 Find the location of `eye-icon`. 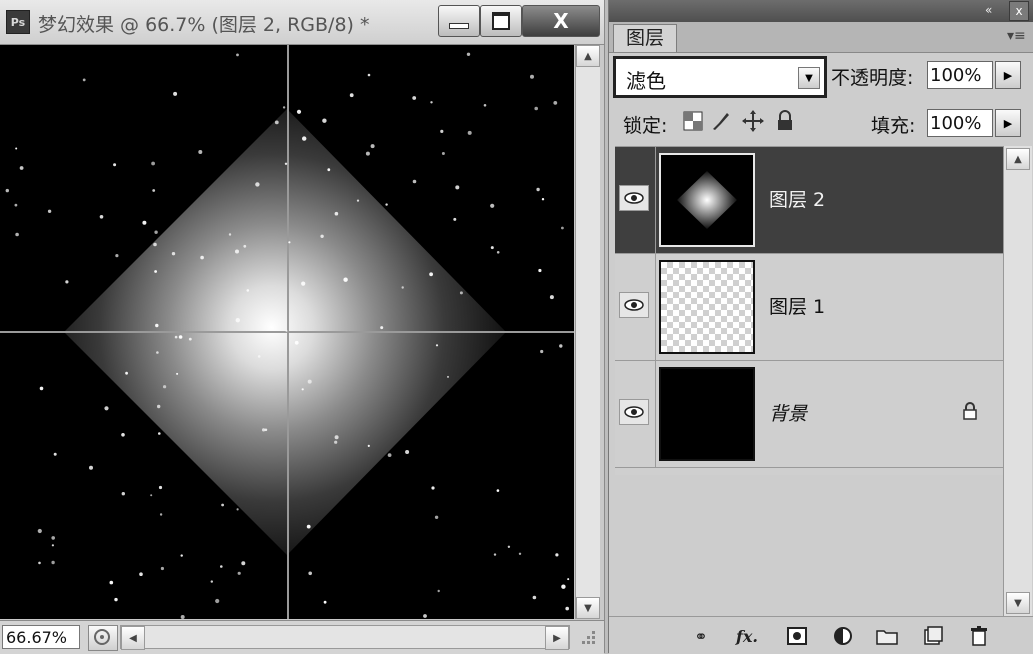

eye-icon is located at coordinates (634, 412).